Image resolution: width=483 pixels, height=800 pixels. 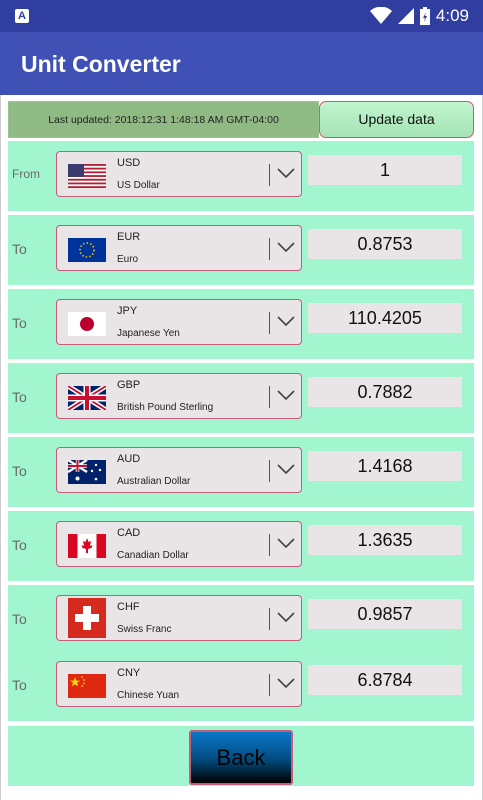 I want to click on currency-row-gbp: To GBP British Pound Sterling 0.7882, so click(x=241, y=398).